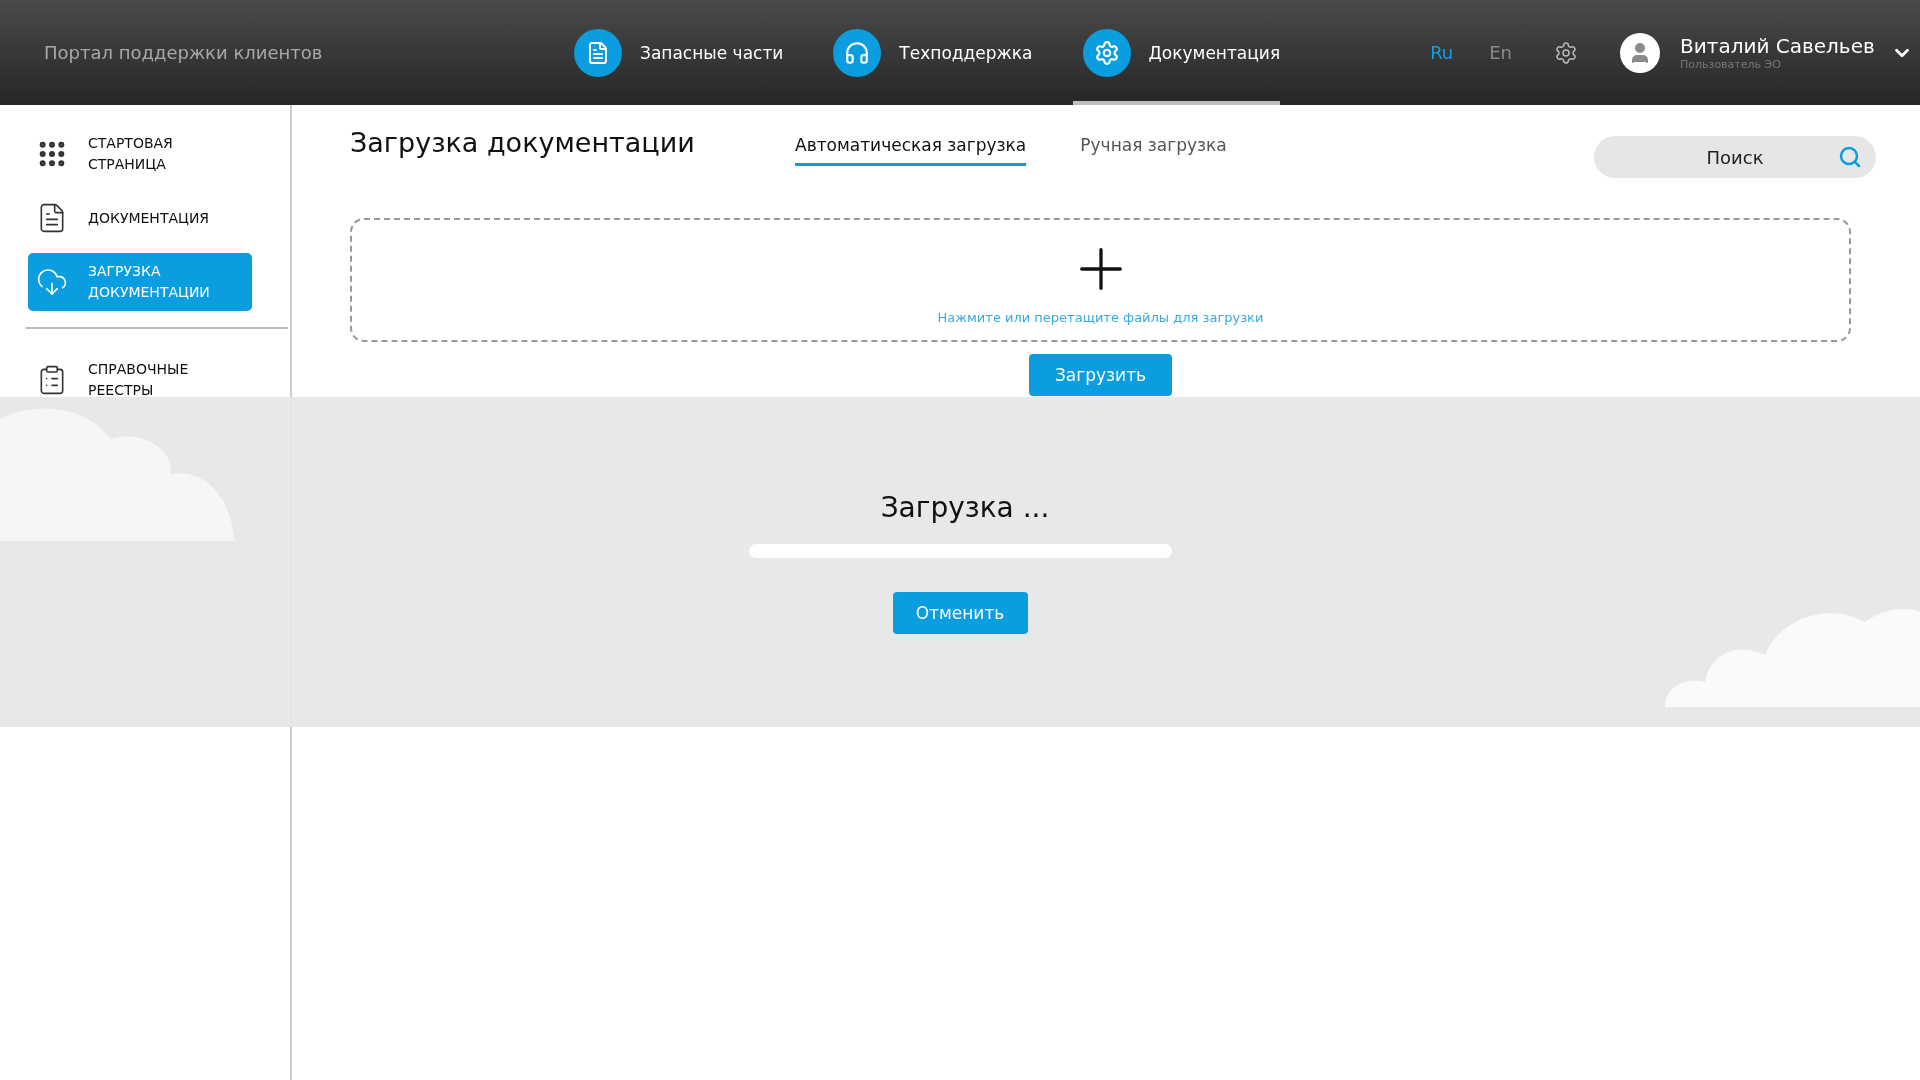  I want to click on portal-title: Портал поддержки клиентов, so click(184, 52).